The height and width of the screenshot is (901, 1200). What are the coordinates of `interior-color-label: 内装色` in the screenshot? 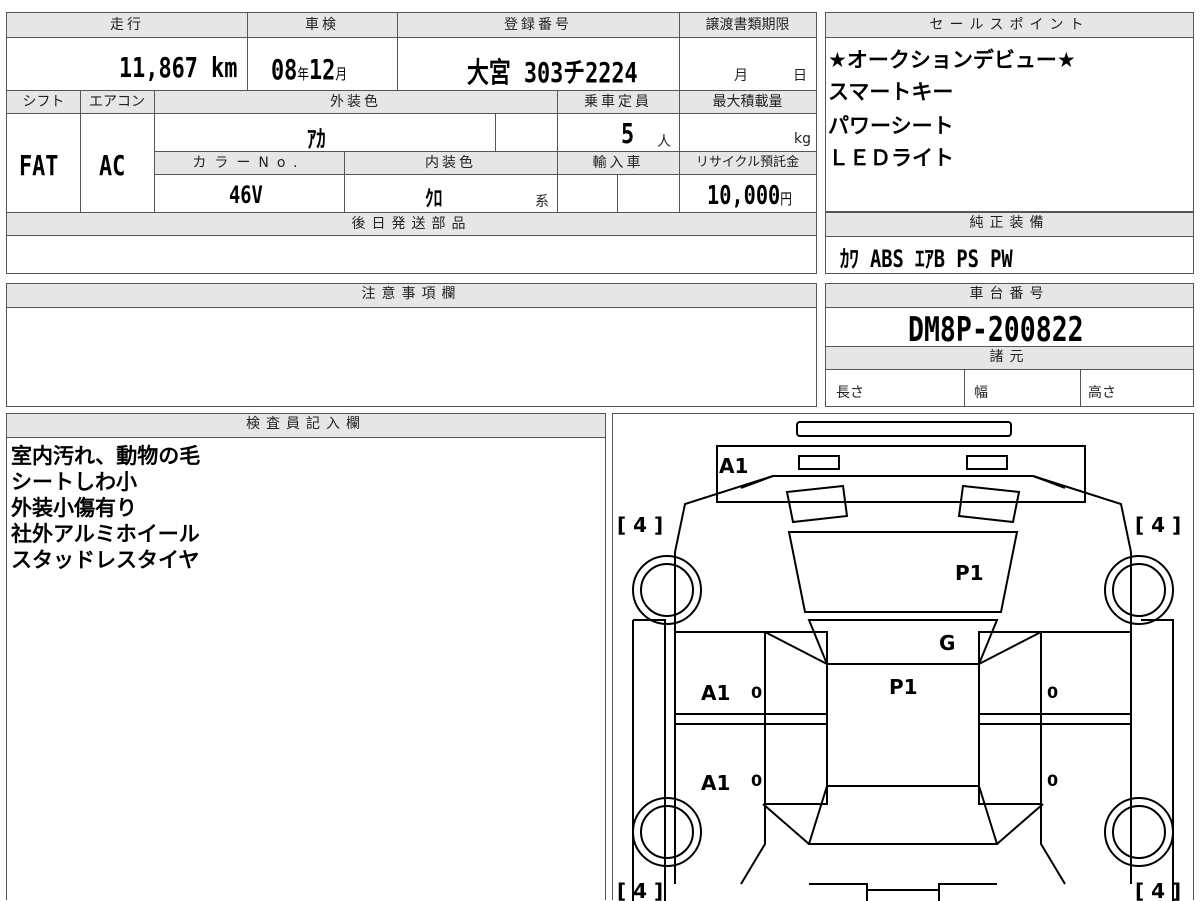 It's located at (450, 163).